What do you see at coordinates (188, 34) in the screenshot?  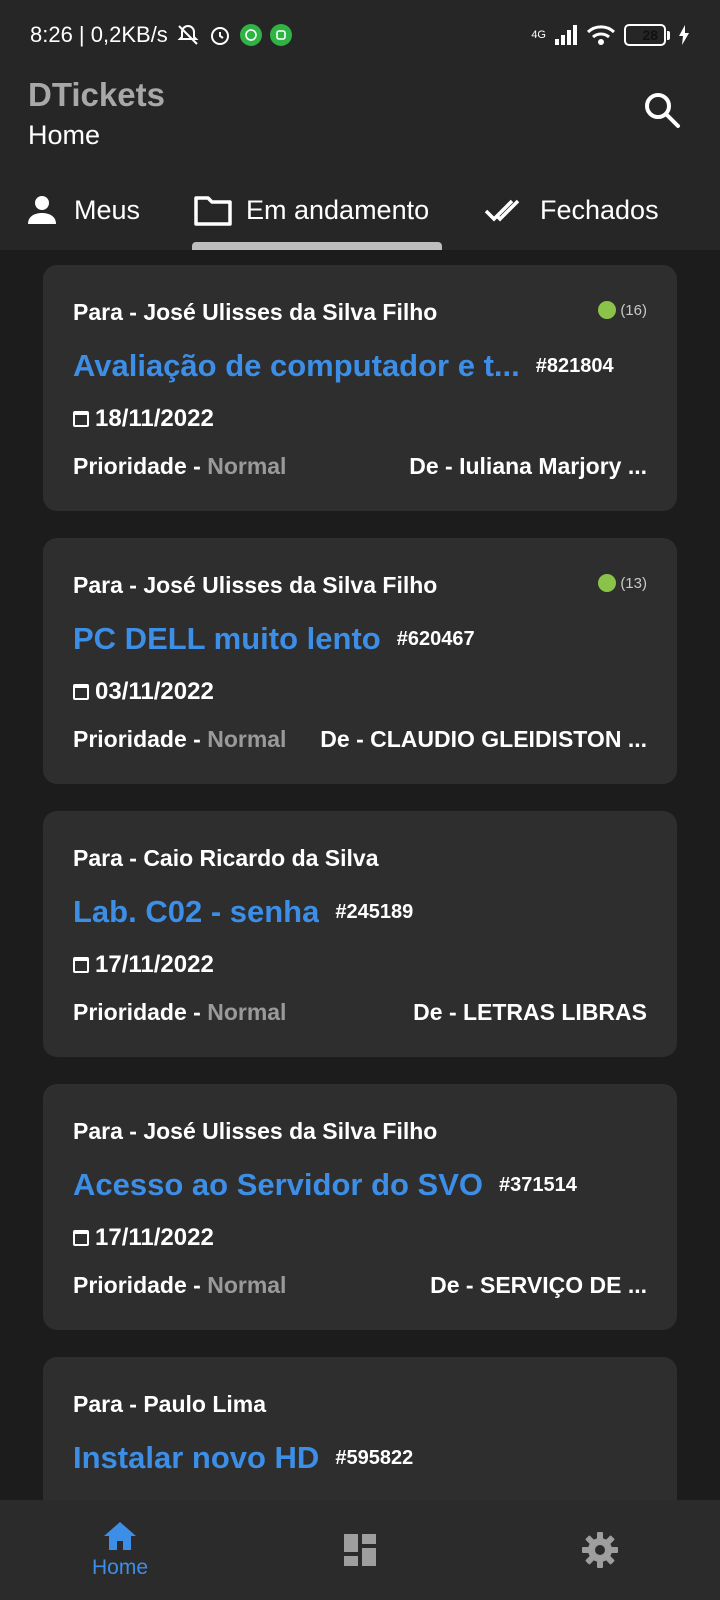 I see `bell-off-icon` at bounding box center [188, 34].